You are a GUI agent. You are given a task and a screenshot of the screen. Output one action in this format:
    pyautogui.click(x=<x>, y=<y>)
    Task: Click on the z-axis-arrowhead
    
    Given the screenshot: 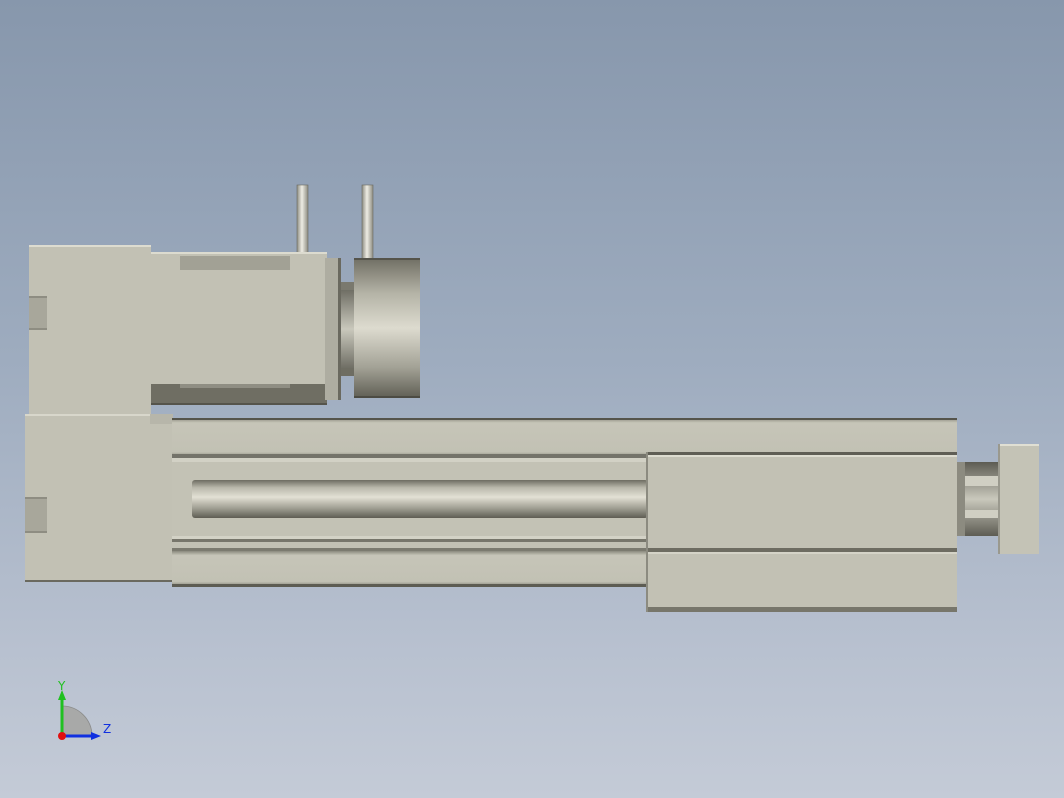 What is the action you would take?
    pyautogui.click(x=96, y=736)
    